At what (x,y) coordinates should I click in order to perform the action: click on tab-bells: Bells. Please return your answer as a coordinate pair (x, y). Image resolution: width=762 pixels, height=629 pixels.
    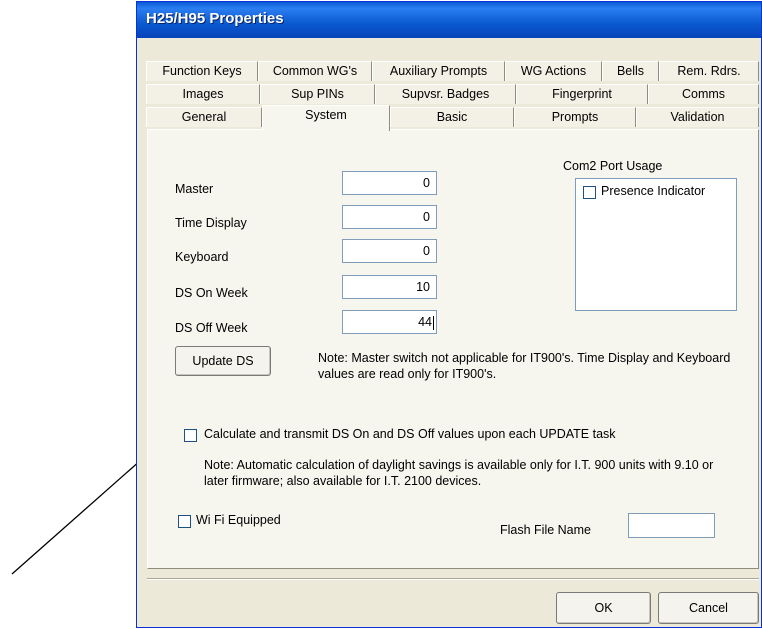
    Looking at the image, I should click on (630, 71).